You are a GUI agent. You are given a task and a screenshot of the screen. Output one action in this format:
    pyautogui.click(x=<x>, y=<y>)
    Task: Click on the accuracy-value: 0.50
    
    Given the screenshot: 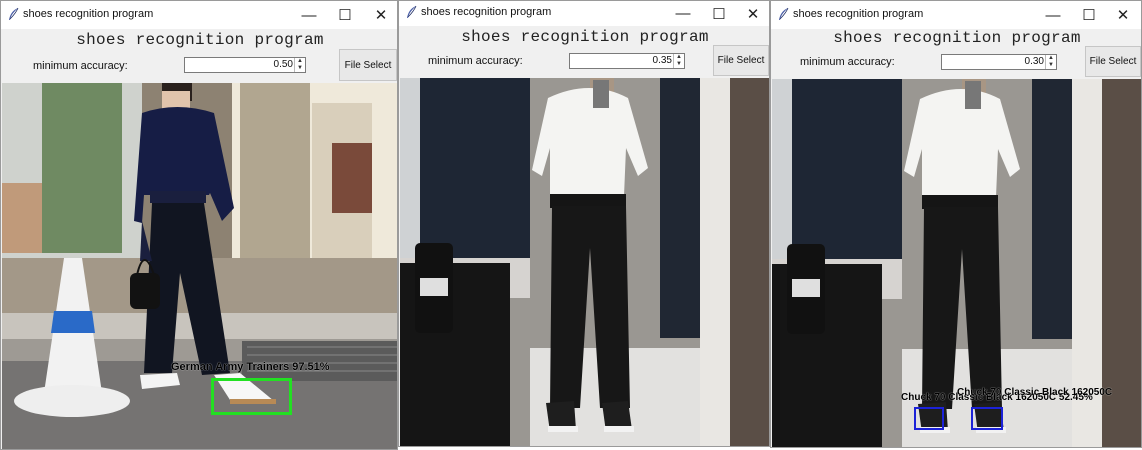 What is the action you would take?
    pyautogui.click(x=283, y=64)
    